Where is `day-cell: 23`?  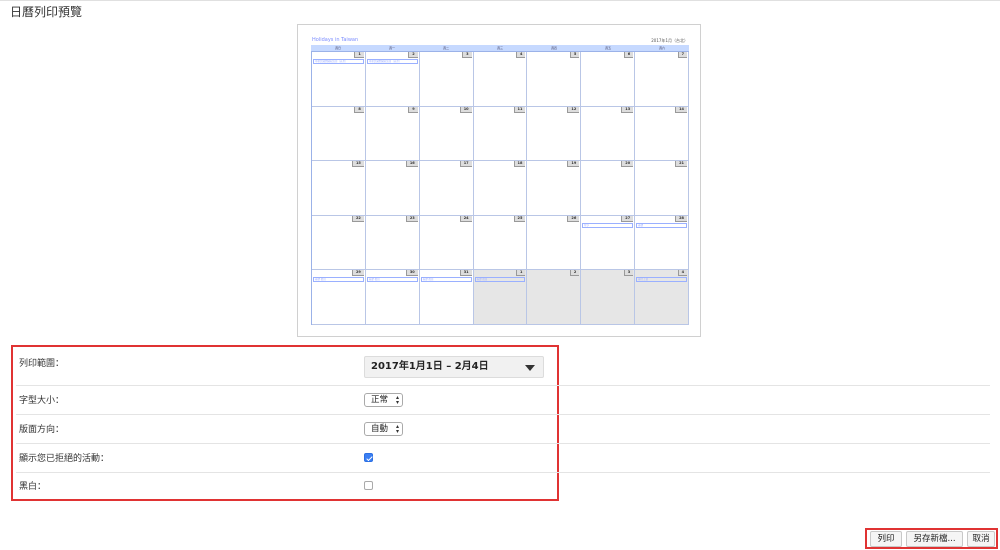
day-cell: 23 is located at coordinates (392, 243).